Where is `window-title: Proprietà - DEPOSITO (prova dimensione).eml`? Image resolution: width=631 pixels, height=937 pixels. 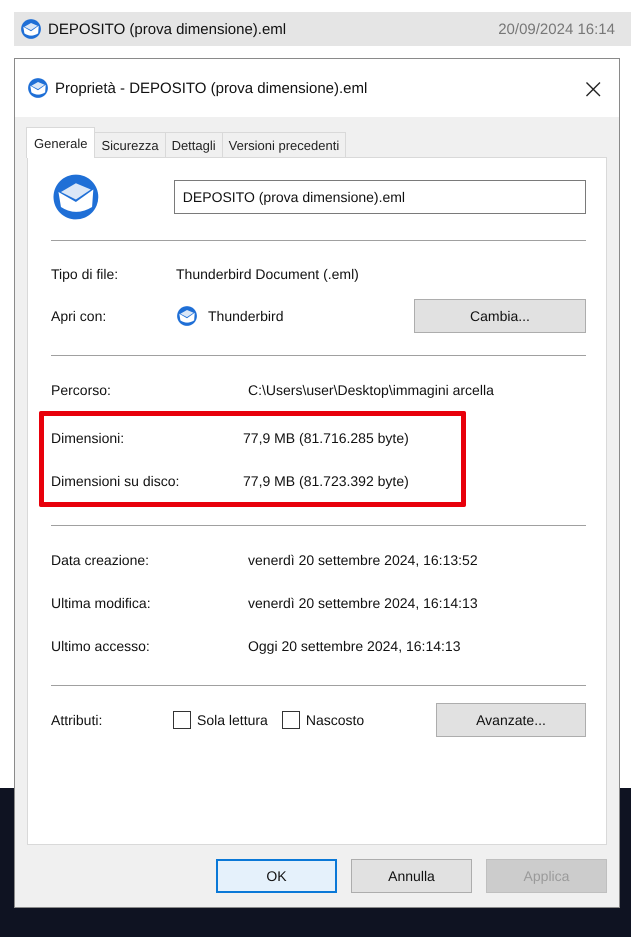
window-title: Proprietà - DEPOSITO (prova dimensione).eml is located at coordinates (211, 88).